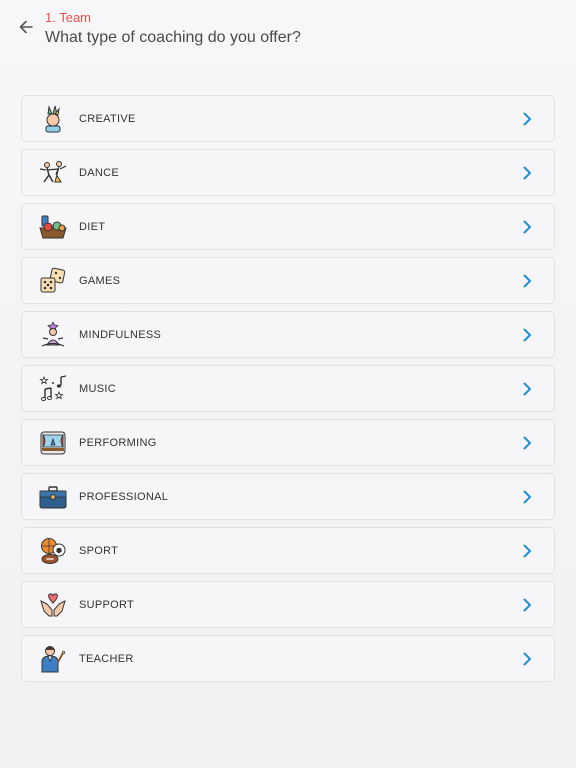  I want to click on category-label: PERFORMING, so click(118, 442).